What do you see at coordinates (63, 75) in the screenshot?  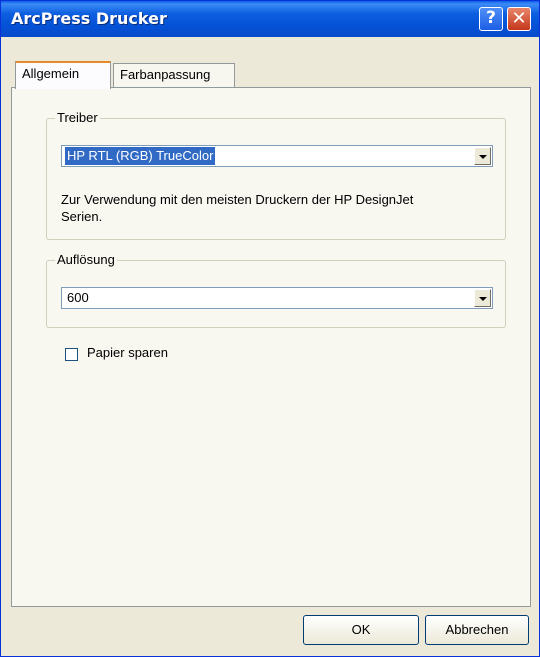 I see `tab-allgemein: Allgemein` at bounding box center [63, 75].